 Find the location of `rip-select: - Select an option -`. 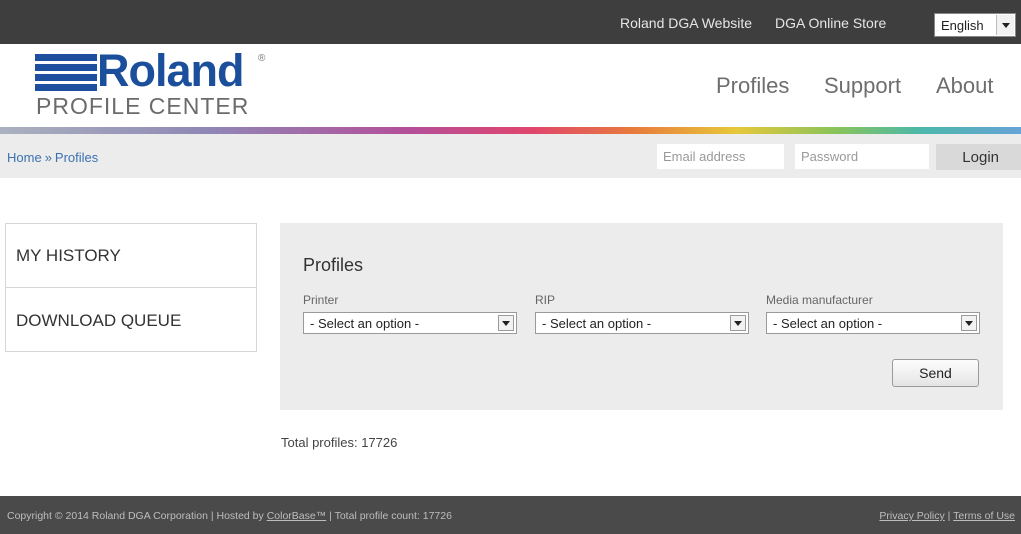

rip-select: - Select an option - is located at coordinates (642, 323).